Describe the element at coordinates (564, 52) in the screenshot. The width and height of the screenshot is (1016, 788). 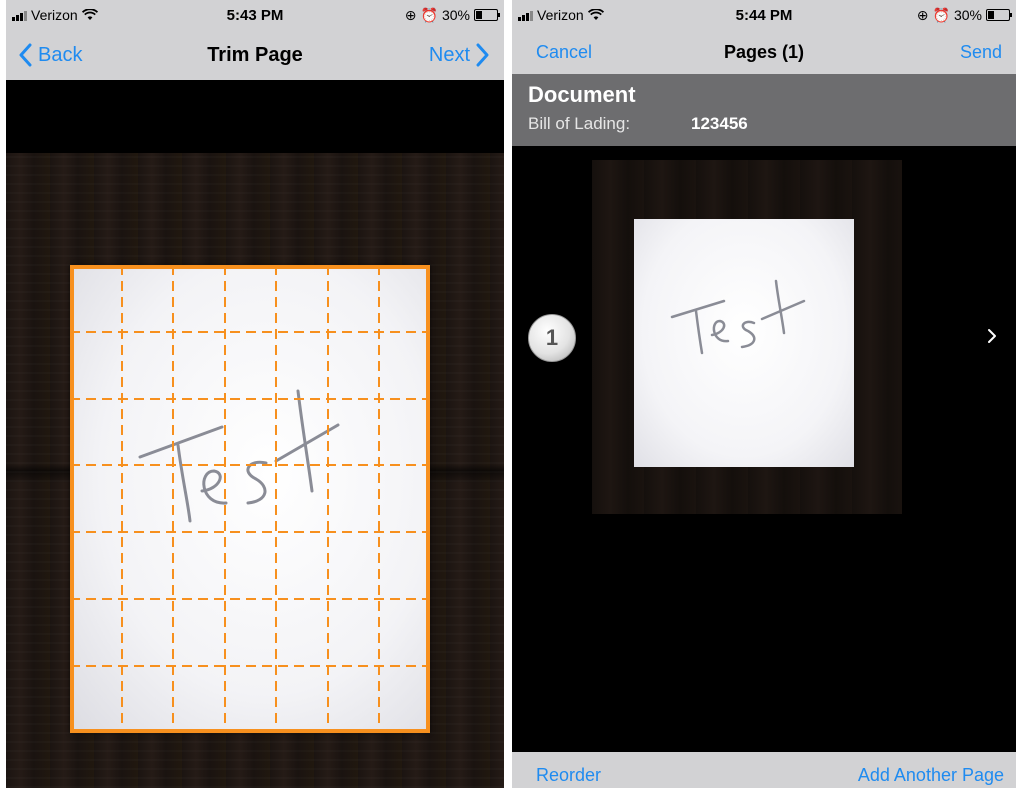
I see `cancel-button: Cancel` at that location.